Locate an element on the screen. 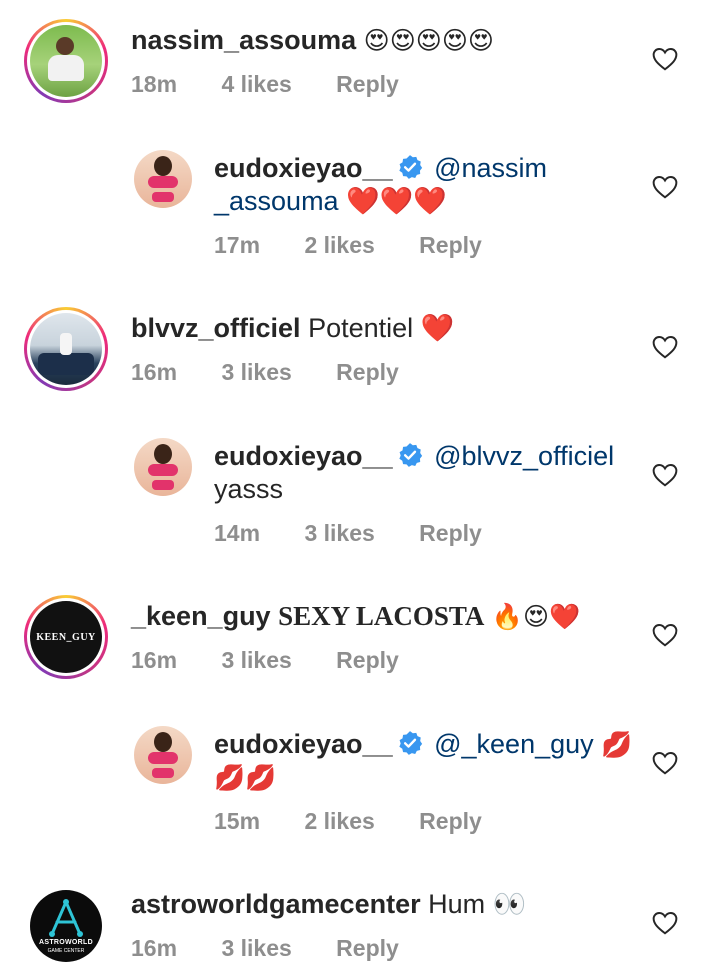  avatar: ASTROWORLD GAME CENTER is located at coordinates (66, 926).